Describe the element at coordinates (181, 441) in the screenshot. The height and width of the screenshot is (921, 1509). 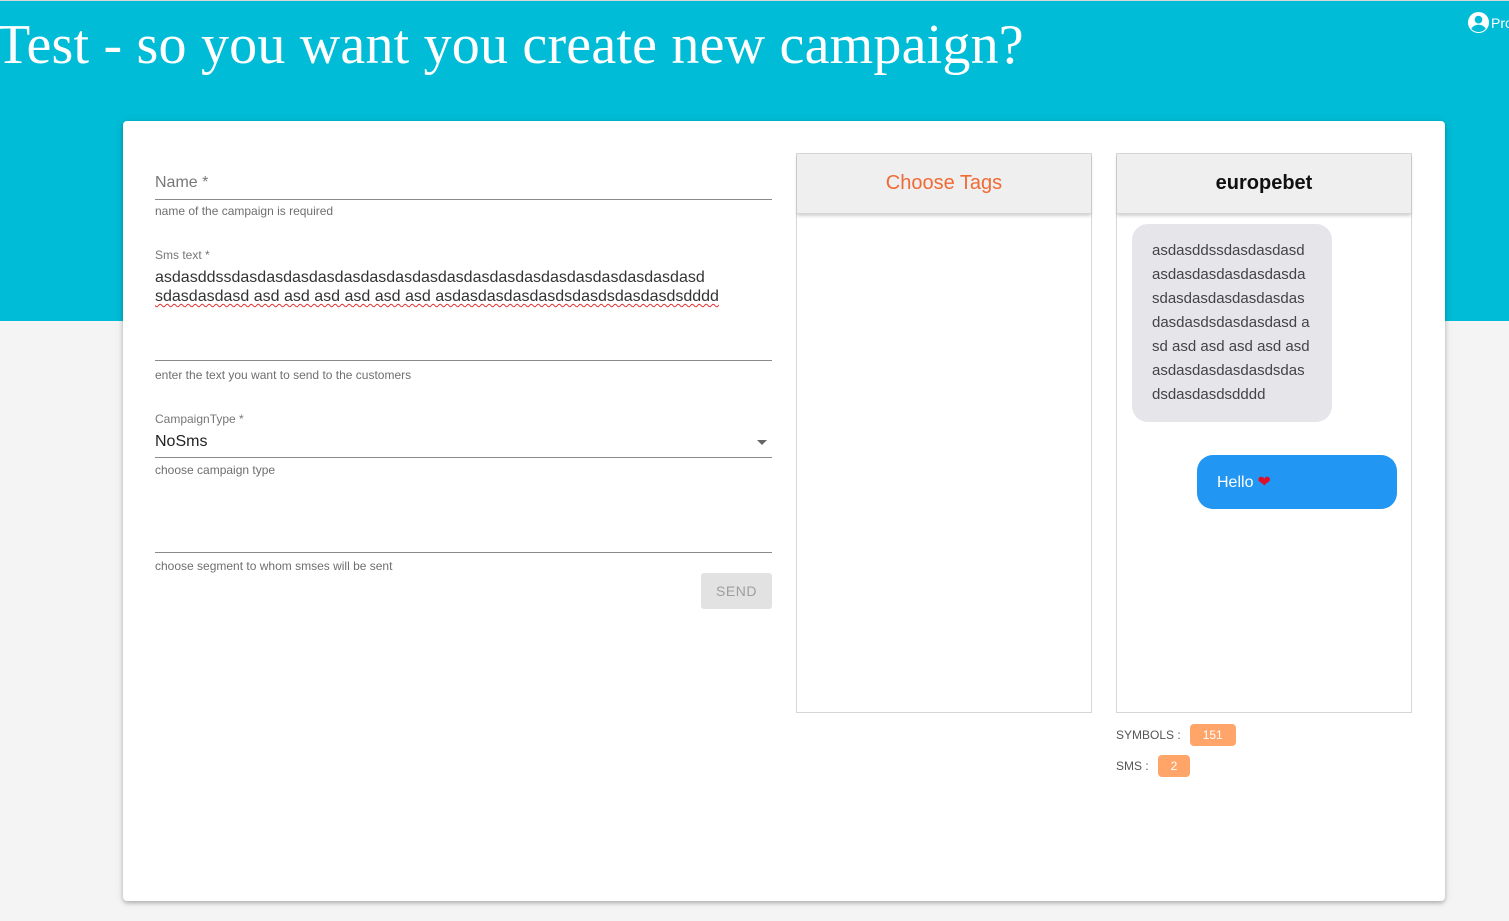
I see `campaign-type-value: NoSms` at that location.